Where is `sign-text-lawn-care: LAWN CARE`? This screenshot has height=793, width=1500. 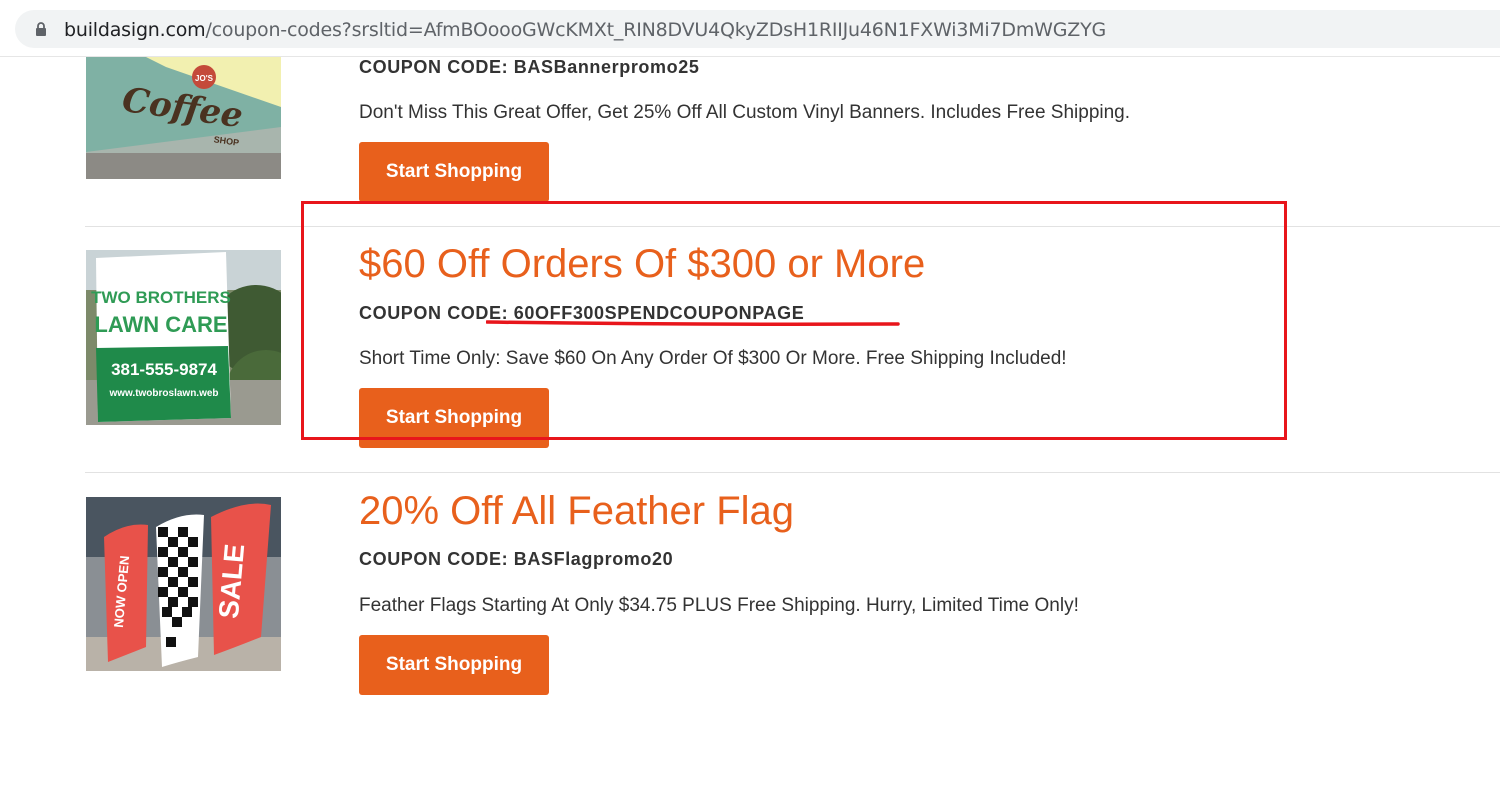 sign-text-lawn-care: LAWN CARE is located at coordinates (160, 324).